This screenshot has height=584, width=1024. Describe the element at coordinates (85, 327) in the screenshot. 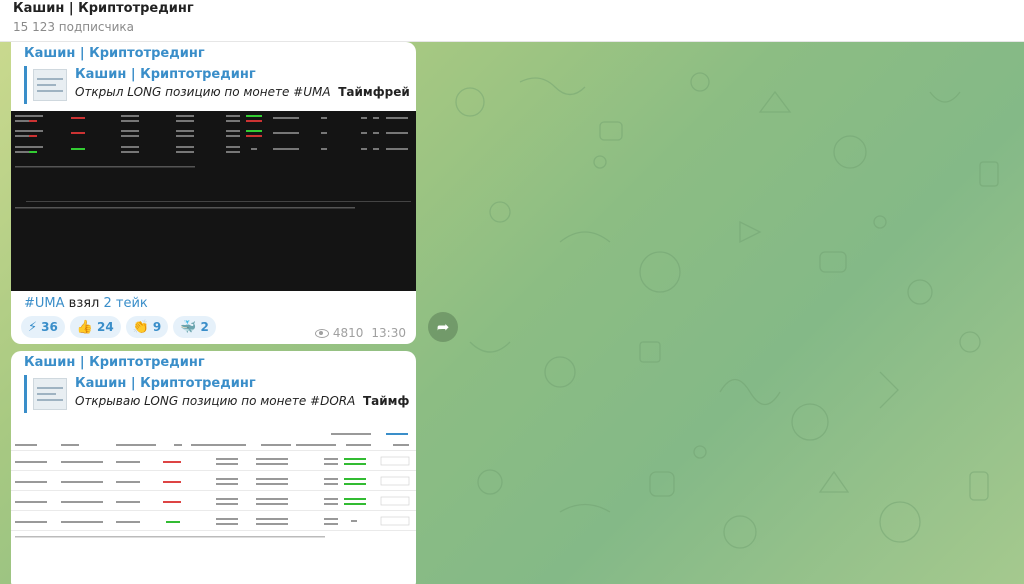

I see `thumbs-up-icon: 👍` at that location.